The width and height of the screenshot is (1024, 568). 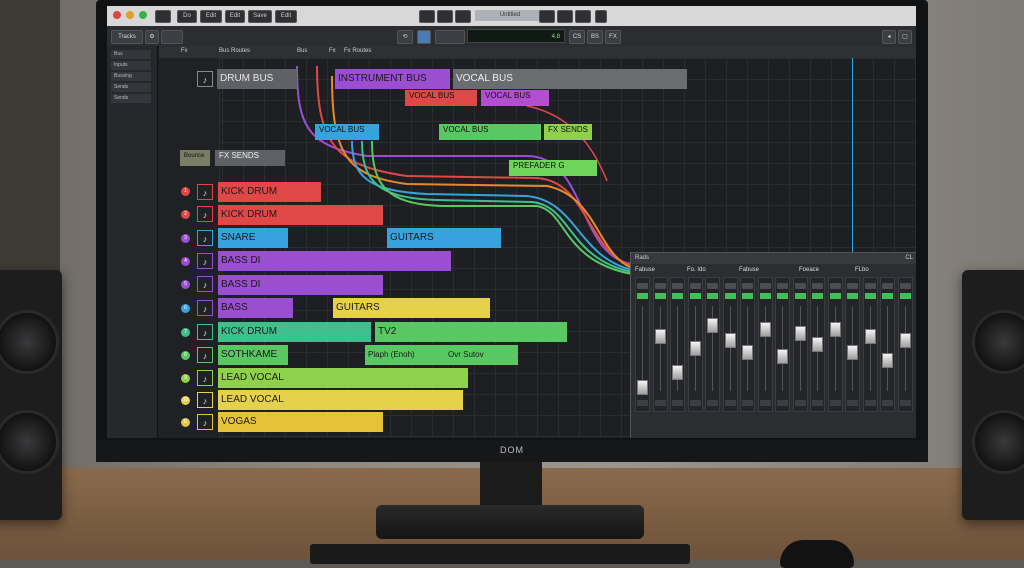 What do you see at coordinates (300, 422) in the screenshot?
I see `track-clip: VOGAS` at bounding box center [300, 422].